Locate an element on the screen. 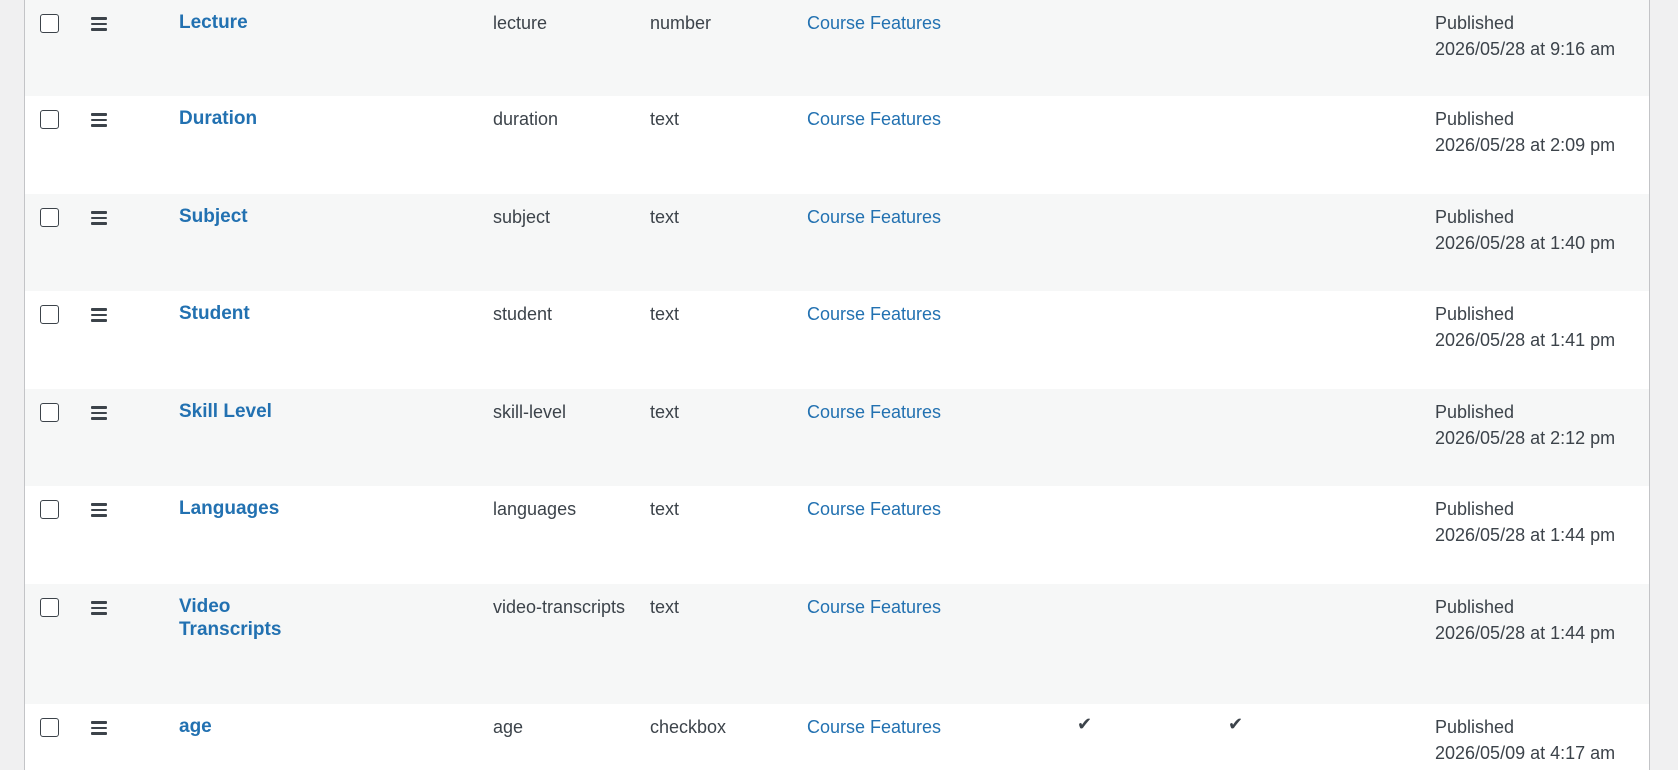 The height and width of the screenshot is (770, 1678). field-slug: duration is located at coordinates (526, 119).